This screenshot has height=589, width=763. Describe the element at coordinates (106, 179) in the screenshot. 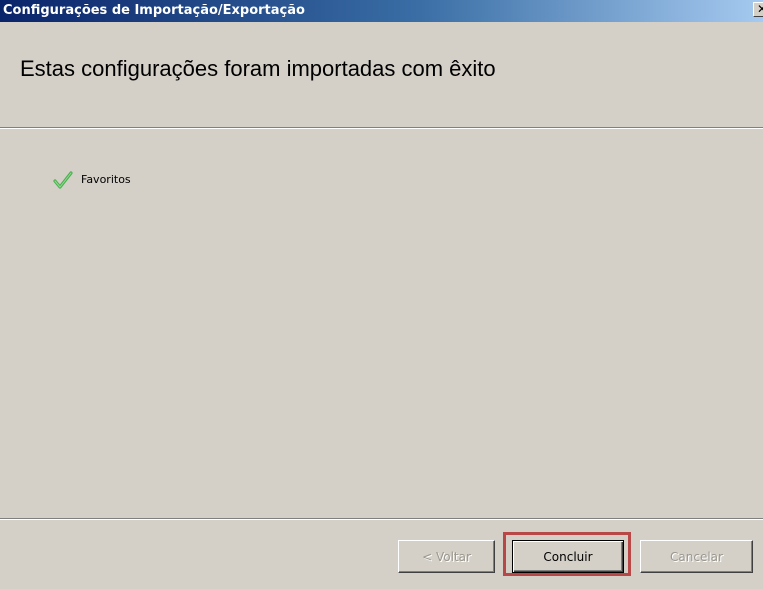

I see `item-label: Favoritos` at that location.